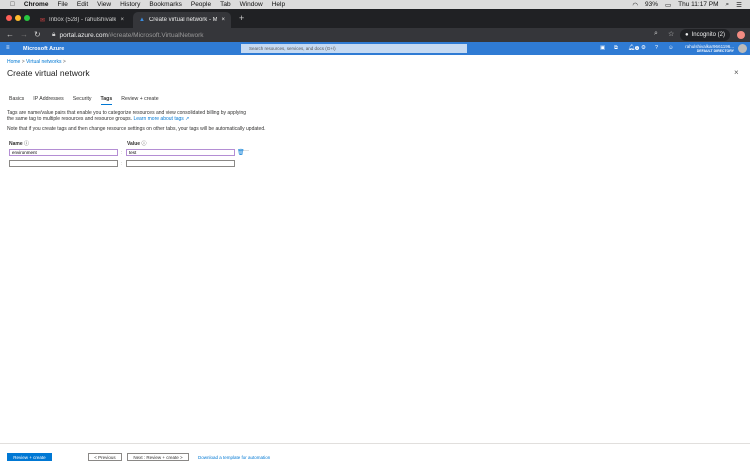 This screenshot has height=468, width=750. Describe the element at coordinates (635, 5) in the screenshot. I see `wifi-icon: ◠` at that location.